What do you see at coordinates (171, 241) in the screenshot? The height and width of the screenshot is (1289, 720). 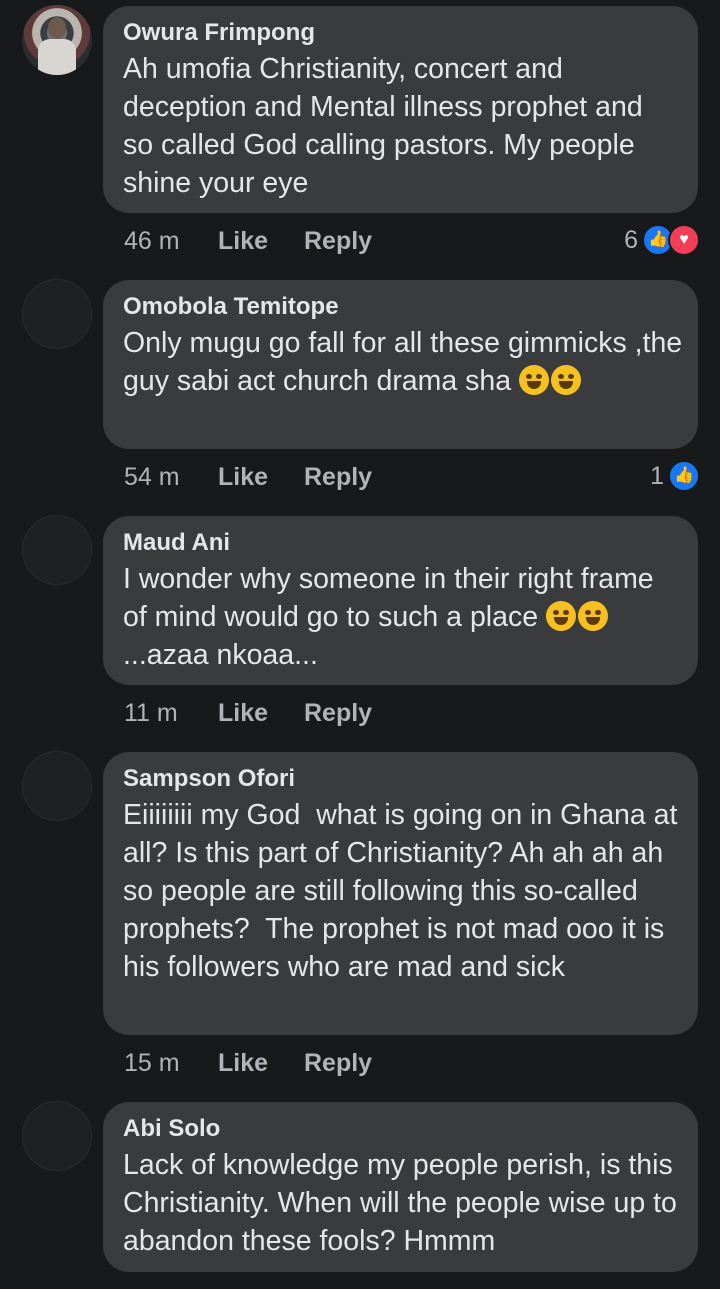 I see `timestamp: 46 m` at bounding box center [171, 241].